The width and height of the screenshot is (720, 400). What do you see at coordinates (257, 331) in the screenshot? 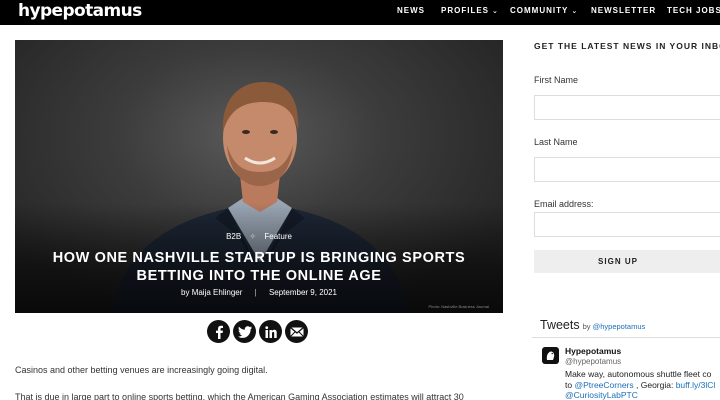
I see `share-buttons` at bounding box center [257, 331].